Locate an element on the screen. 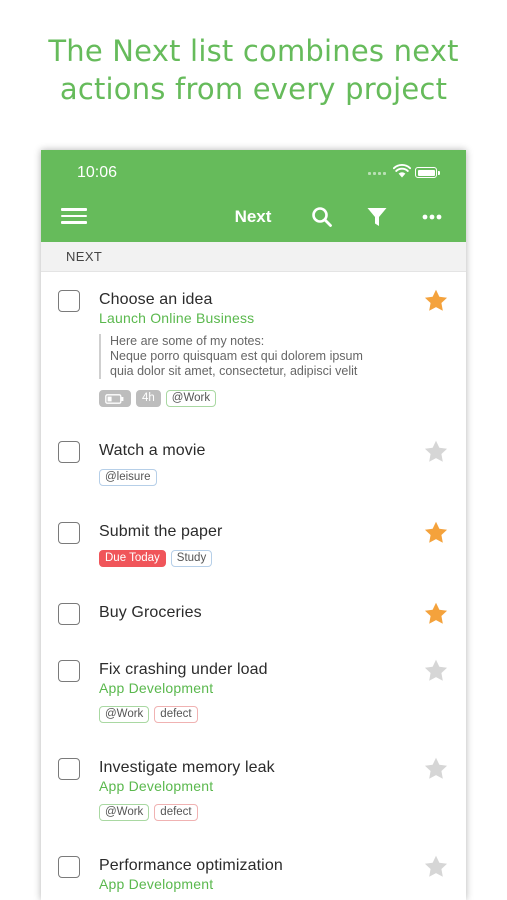  task-title: Watch a movie is located at coordinates (152, 450).